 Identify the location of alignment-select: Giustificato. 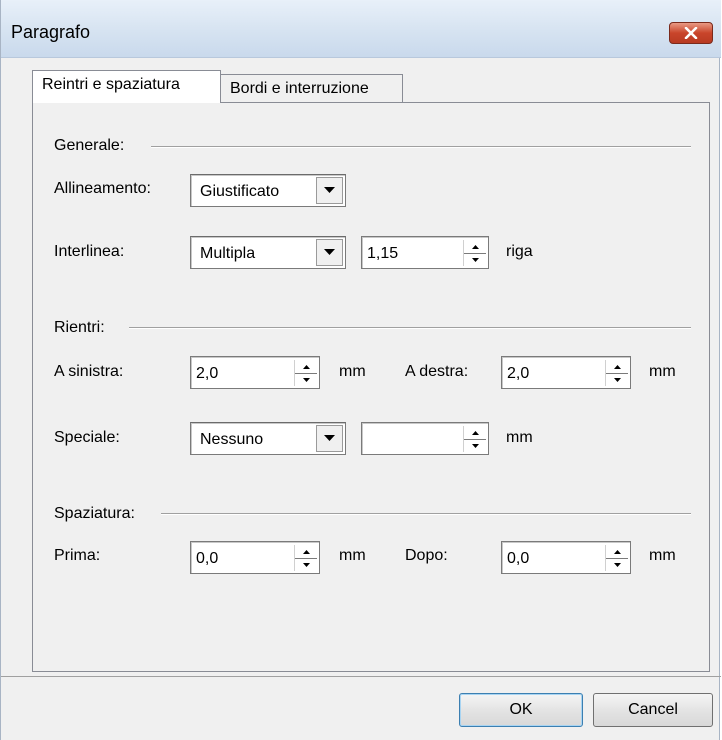
(268, 190).